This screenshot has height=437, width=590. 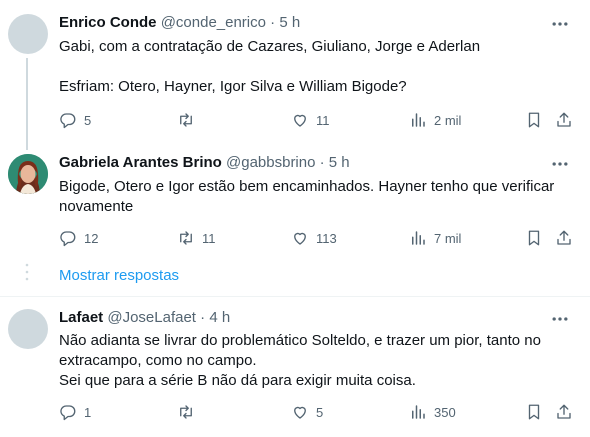 What do you see at coordinates (27, 272) in the screenshot?
I see `replies-connector` at bounding box center [27, 272].